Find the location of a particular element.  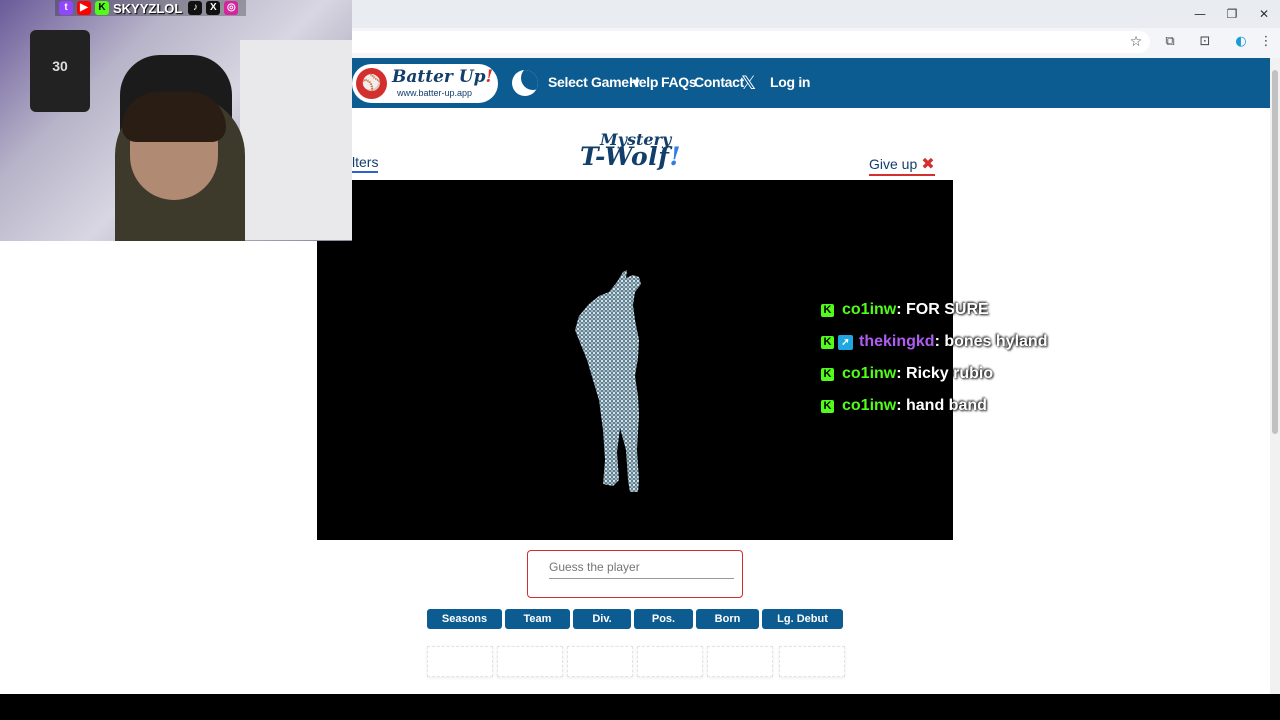

chat-message: K ➚ thekingkd : bones hyland is located at coordinates (934, 342).